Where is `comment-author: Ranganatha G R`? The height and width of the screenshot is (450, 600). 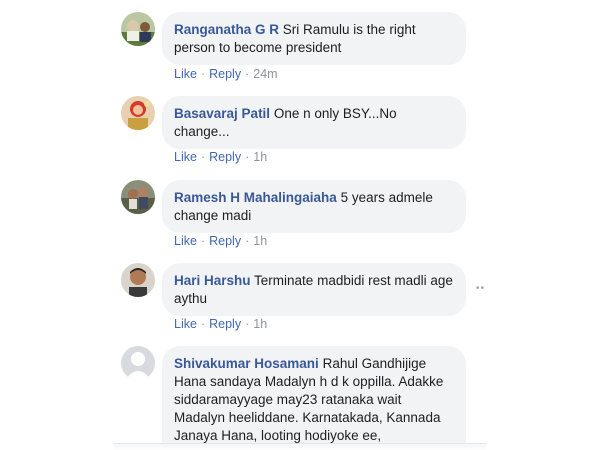
comment-author: Ranganatha G R is located at coordinates (226, 29).